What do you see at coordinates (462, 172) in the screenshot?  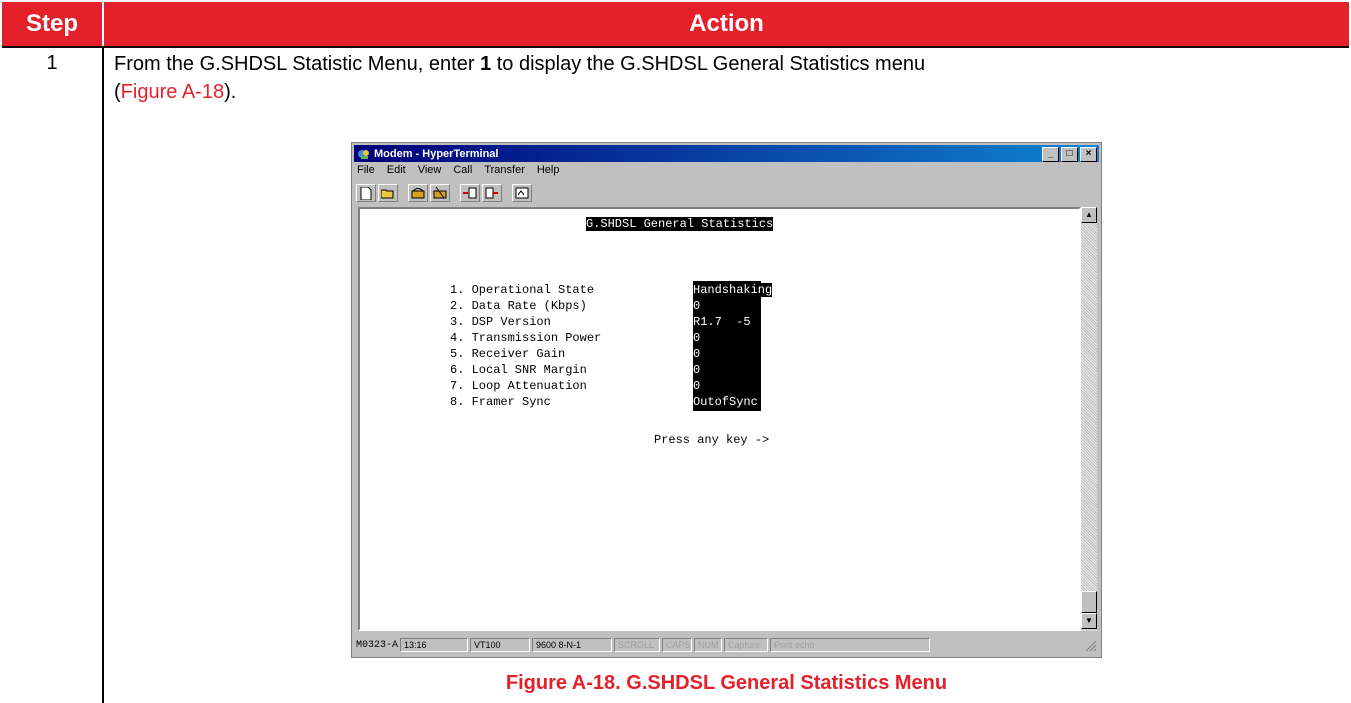 I see `menu-call: Call` at bounding box center [462, 172].